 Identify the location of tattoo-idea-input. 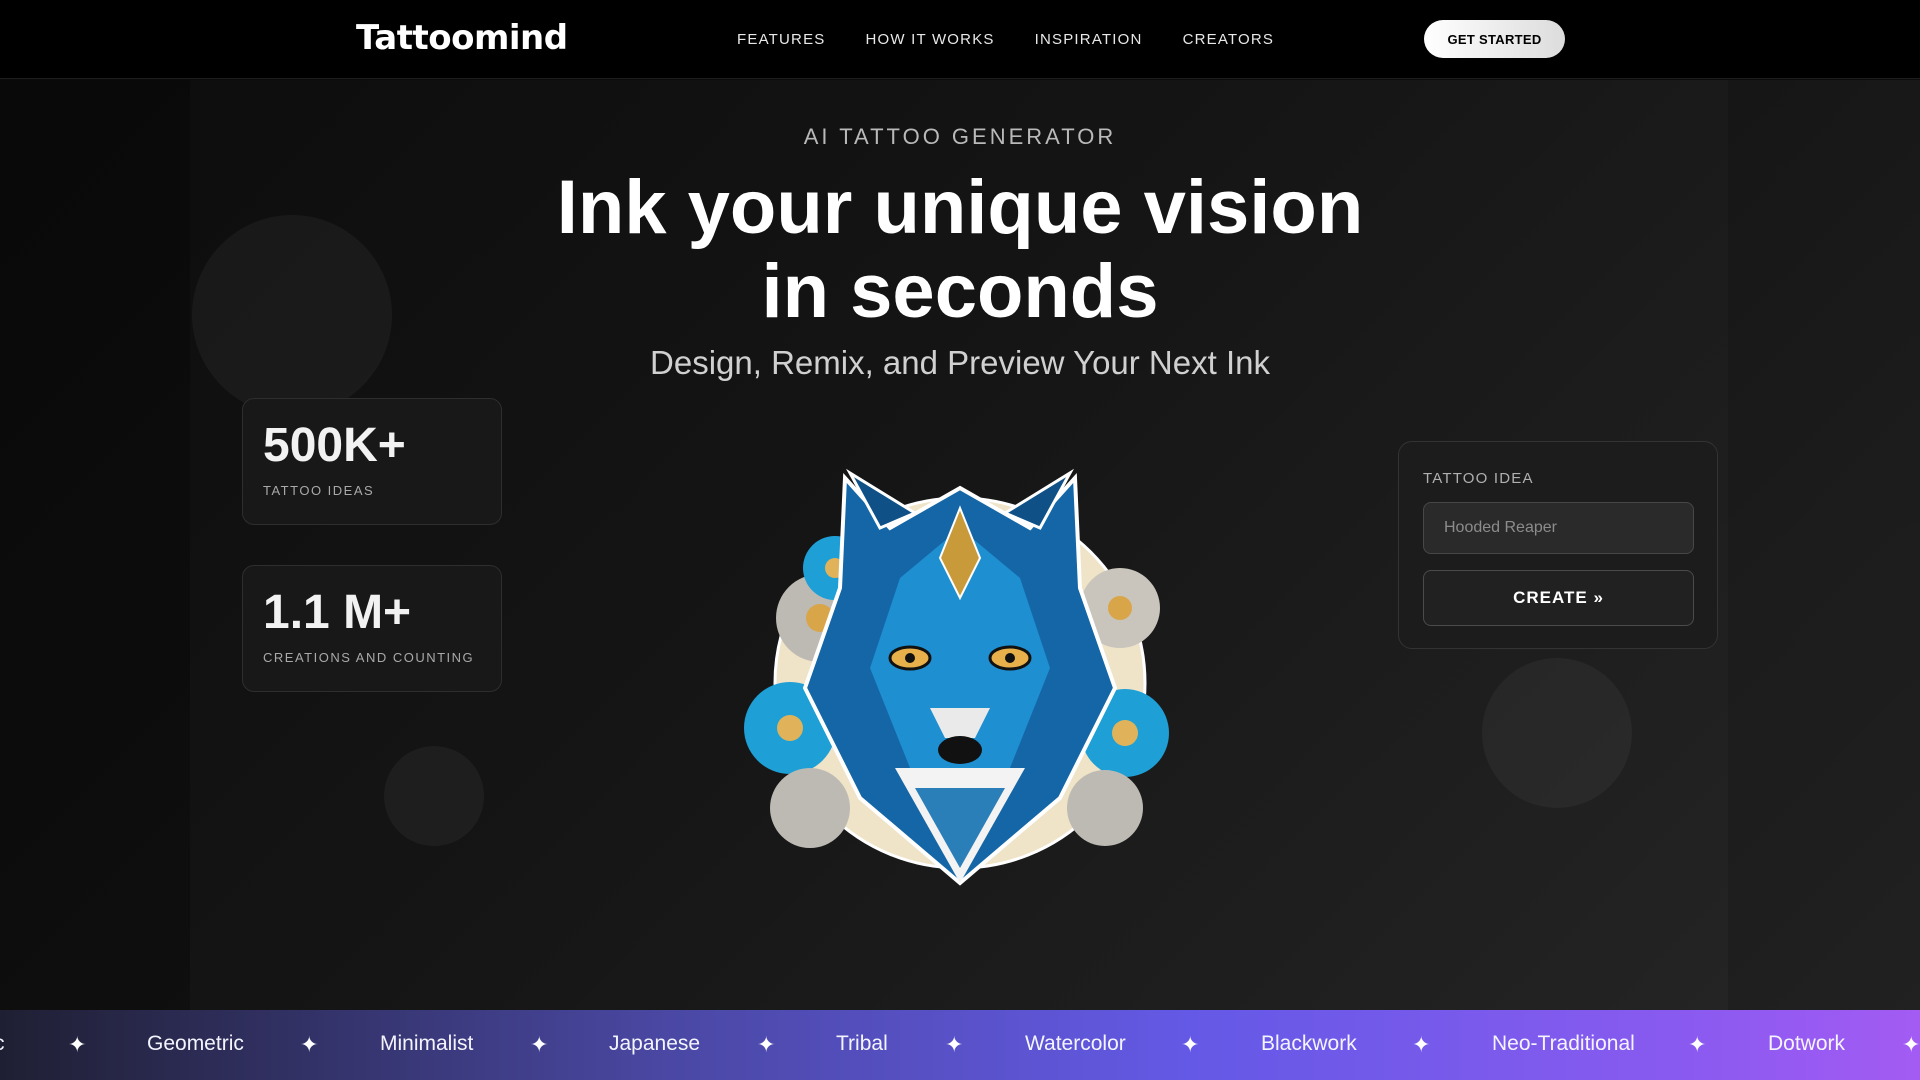
(1558, 528).